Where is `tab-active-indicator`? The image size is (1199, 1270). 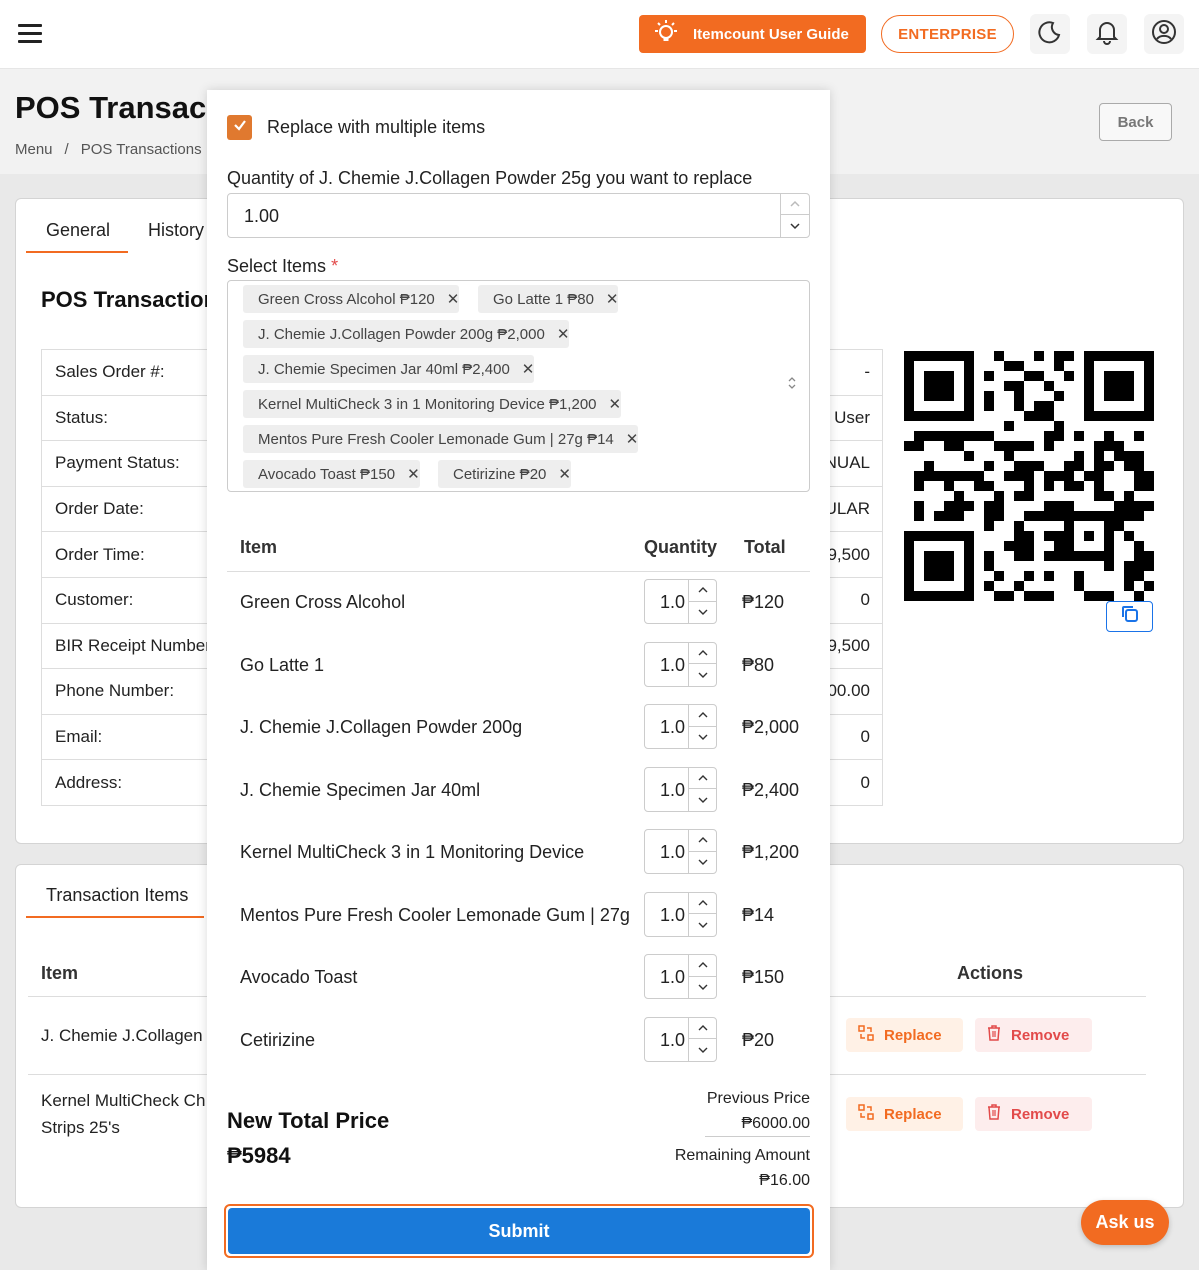
tab-active-indicator is located at coordinates (77, 252).